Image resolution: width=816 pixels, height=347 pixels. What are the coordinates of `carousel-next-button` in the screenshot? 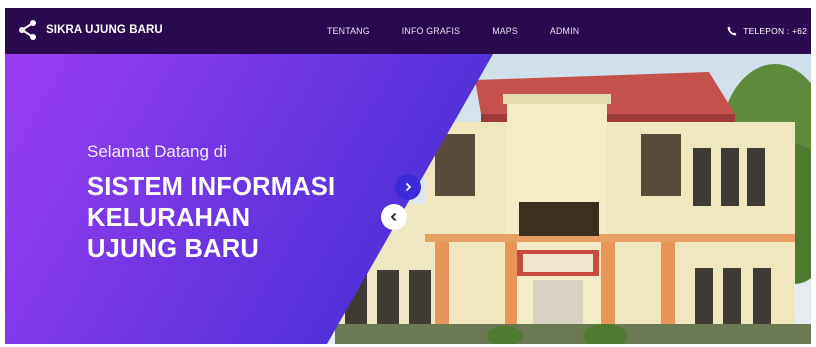 It's located at (408, 187).